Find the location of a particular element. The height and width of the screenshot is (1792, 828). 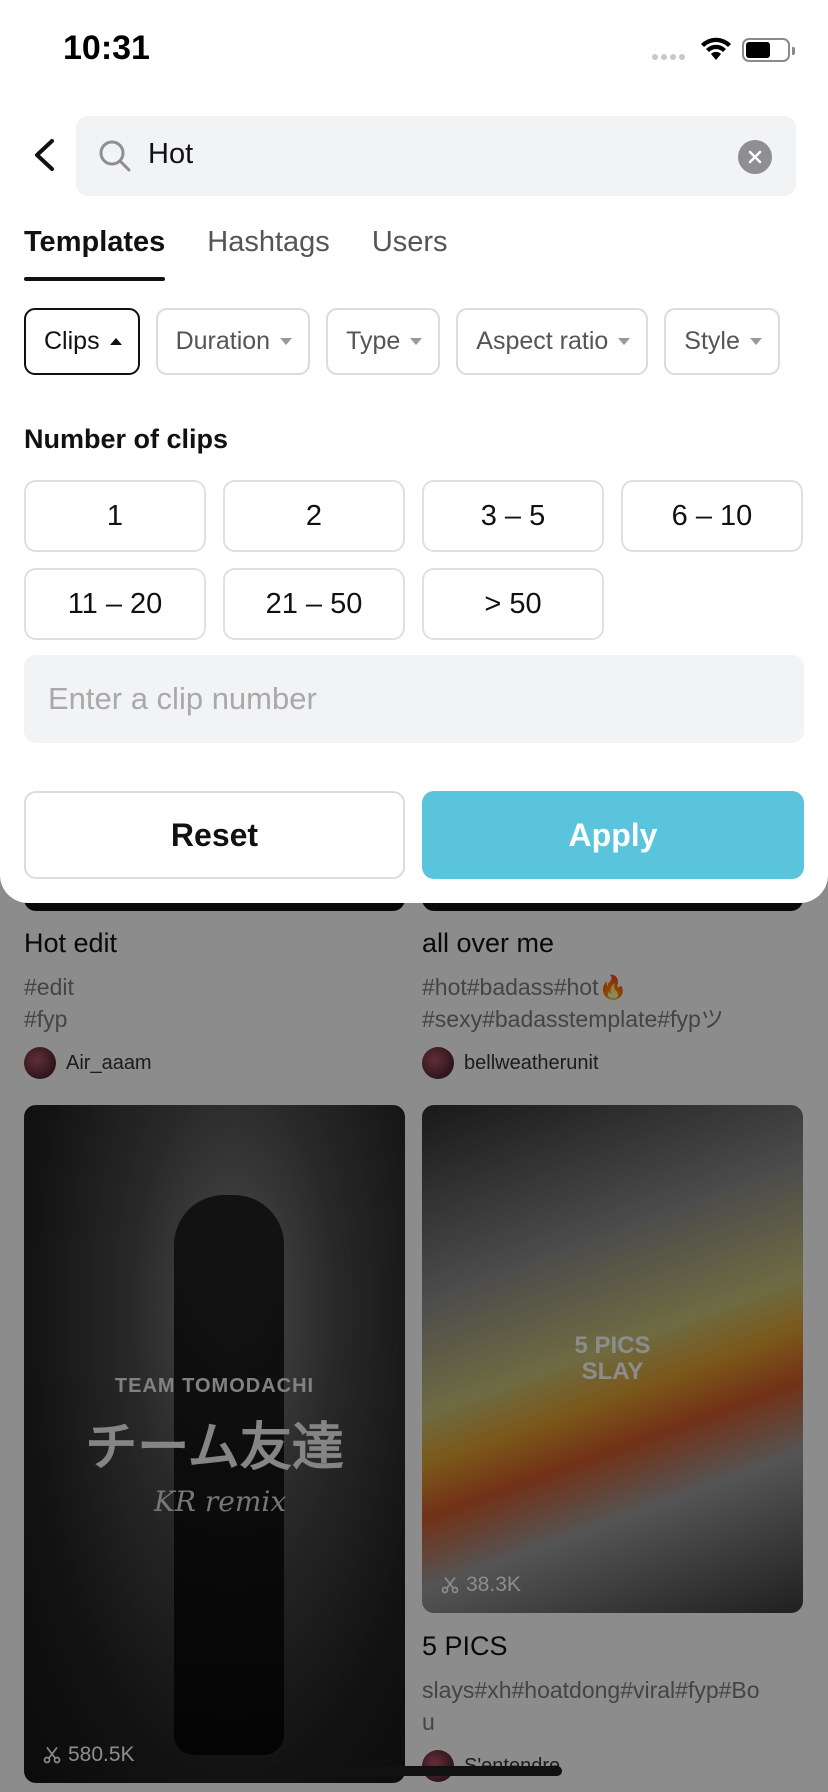

close-icon is located at coordinates (755, 157).